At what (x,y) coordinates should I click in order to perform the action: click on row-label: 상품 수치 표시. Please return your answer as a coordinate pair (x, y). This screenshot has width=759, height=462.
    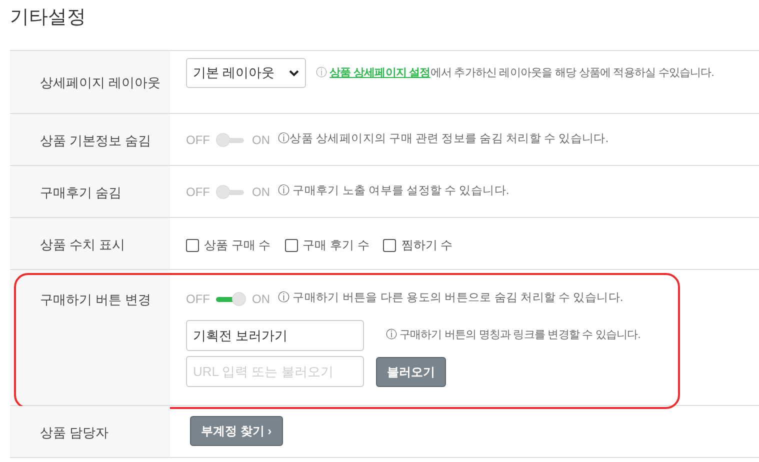
    Looking at the image, I should click on (83, 244).